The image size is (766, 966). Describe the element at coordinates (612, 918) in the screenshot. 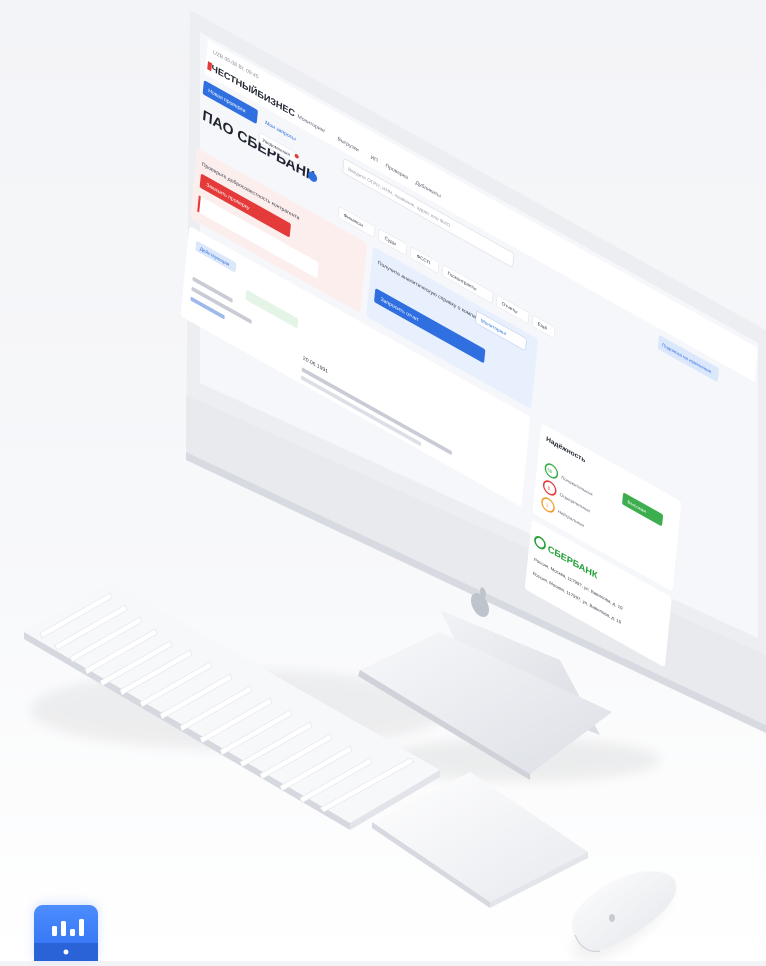

I see `mouse-logo-icon` at that location.